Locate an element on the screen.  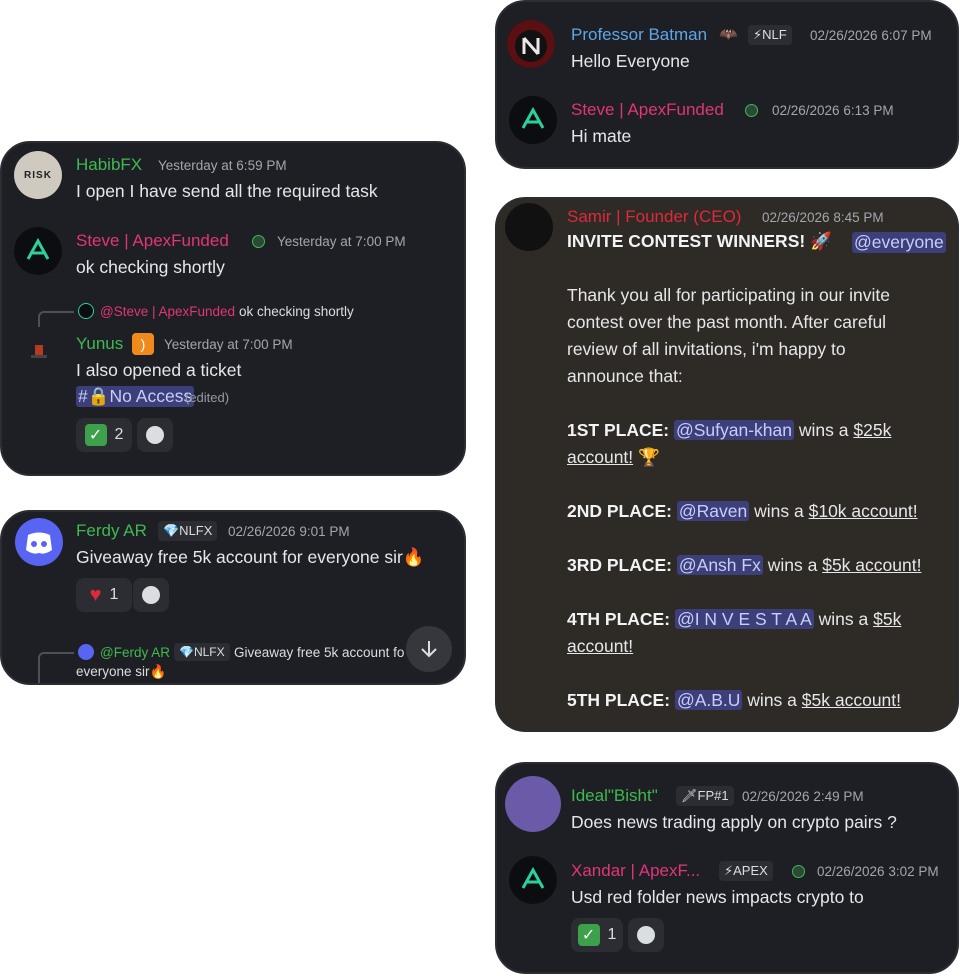
reply-username: @Ferdy AR is located at coordinates (135, 652).